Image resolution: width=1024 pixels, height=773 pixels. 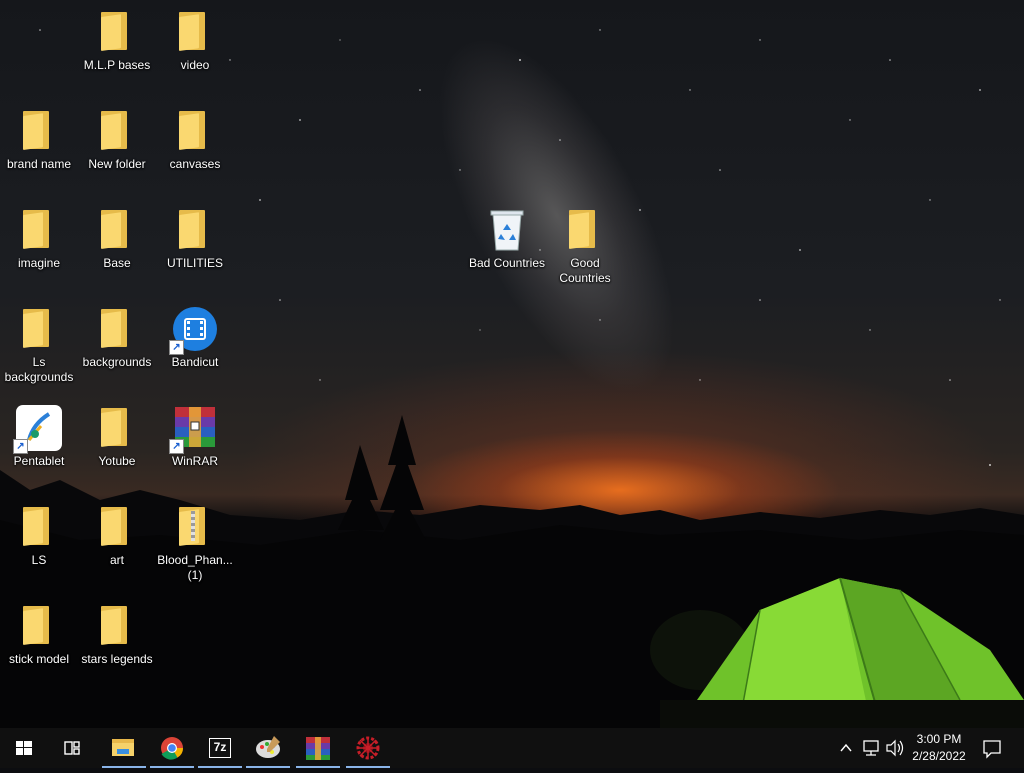 What do you see at coordinates (39, 164) in the screenshot?
I see `icon-label: brand name` at bounding box center [39, 164].